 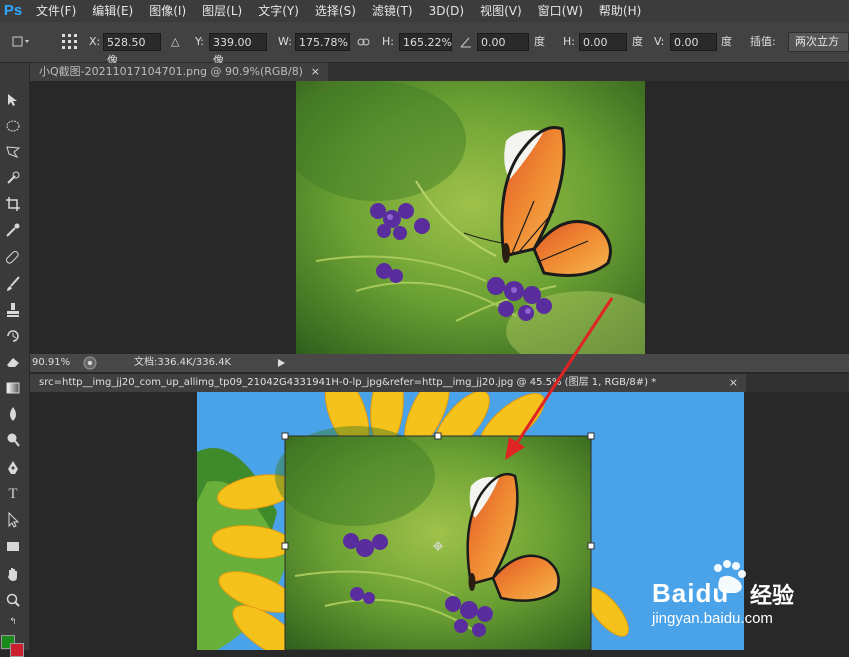 I want to click on eraser-tool-icon, so click(x=13, y=362).